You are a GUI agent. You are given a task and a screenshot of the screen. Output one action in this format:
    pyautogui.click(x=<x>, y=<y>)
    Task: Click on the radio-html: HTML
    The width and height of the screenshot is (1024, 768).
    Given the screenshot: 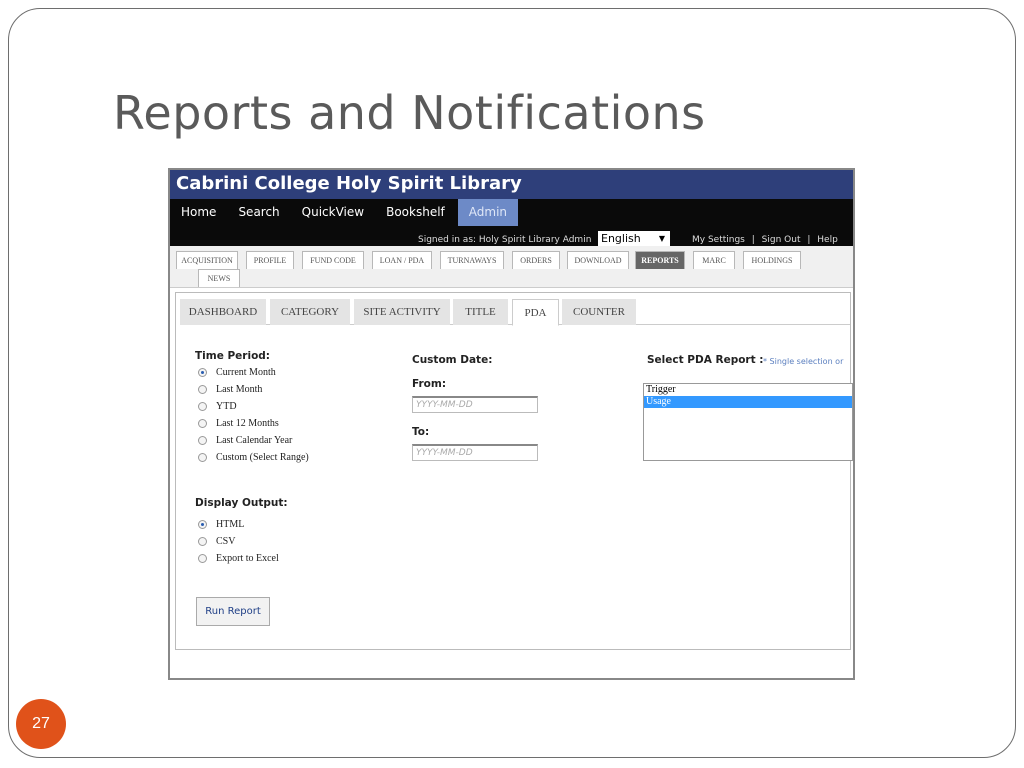 What is the action you would take?
    pyautogui.click(x=221, y=524)
    